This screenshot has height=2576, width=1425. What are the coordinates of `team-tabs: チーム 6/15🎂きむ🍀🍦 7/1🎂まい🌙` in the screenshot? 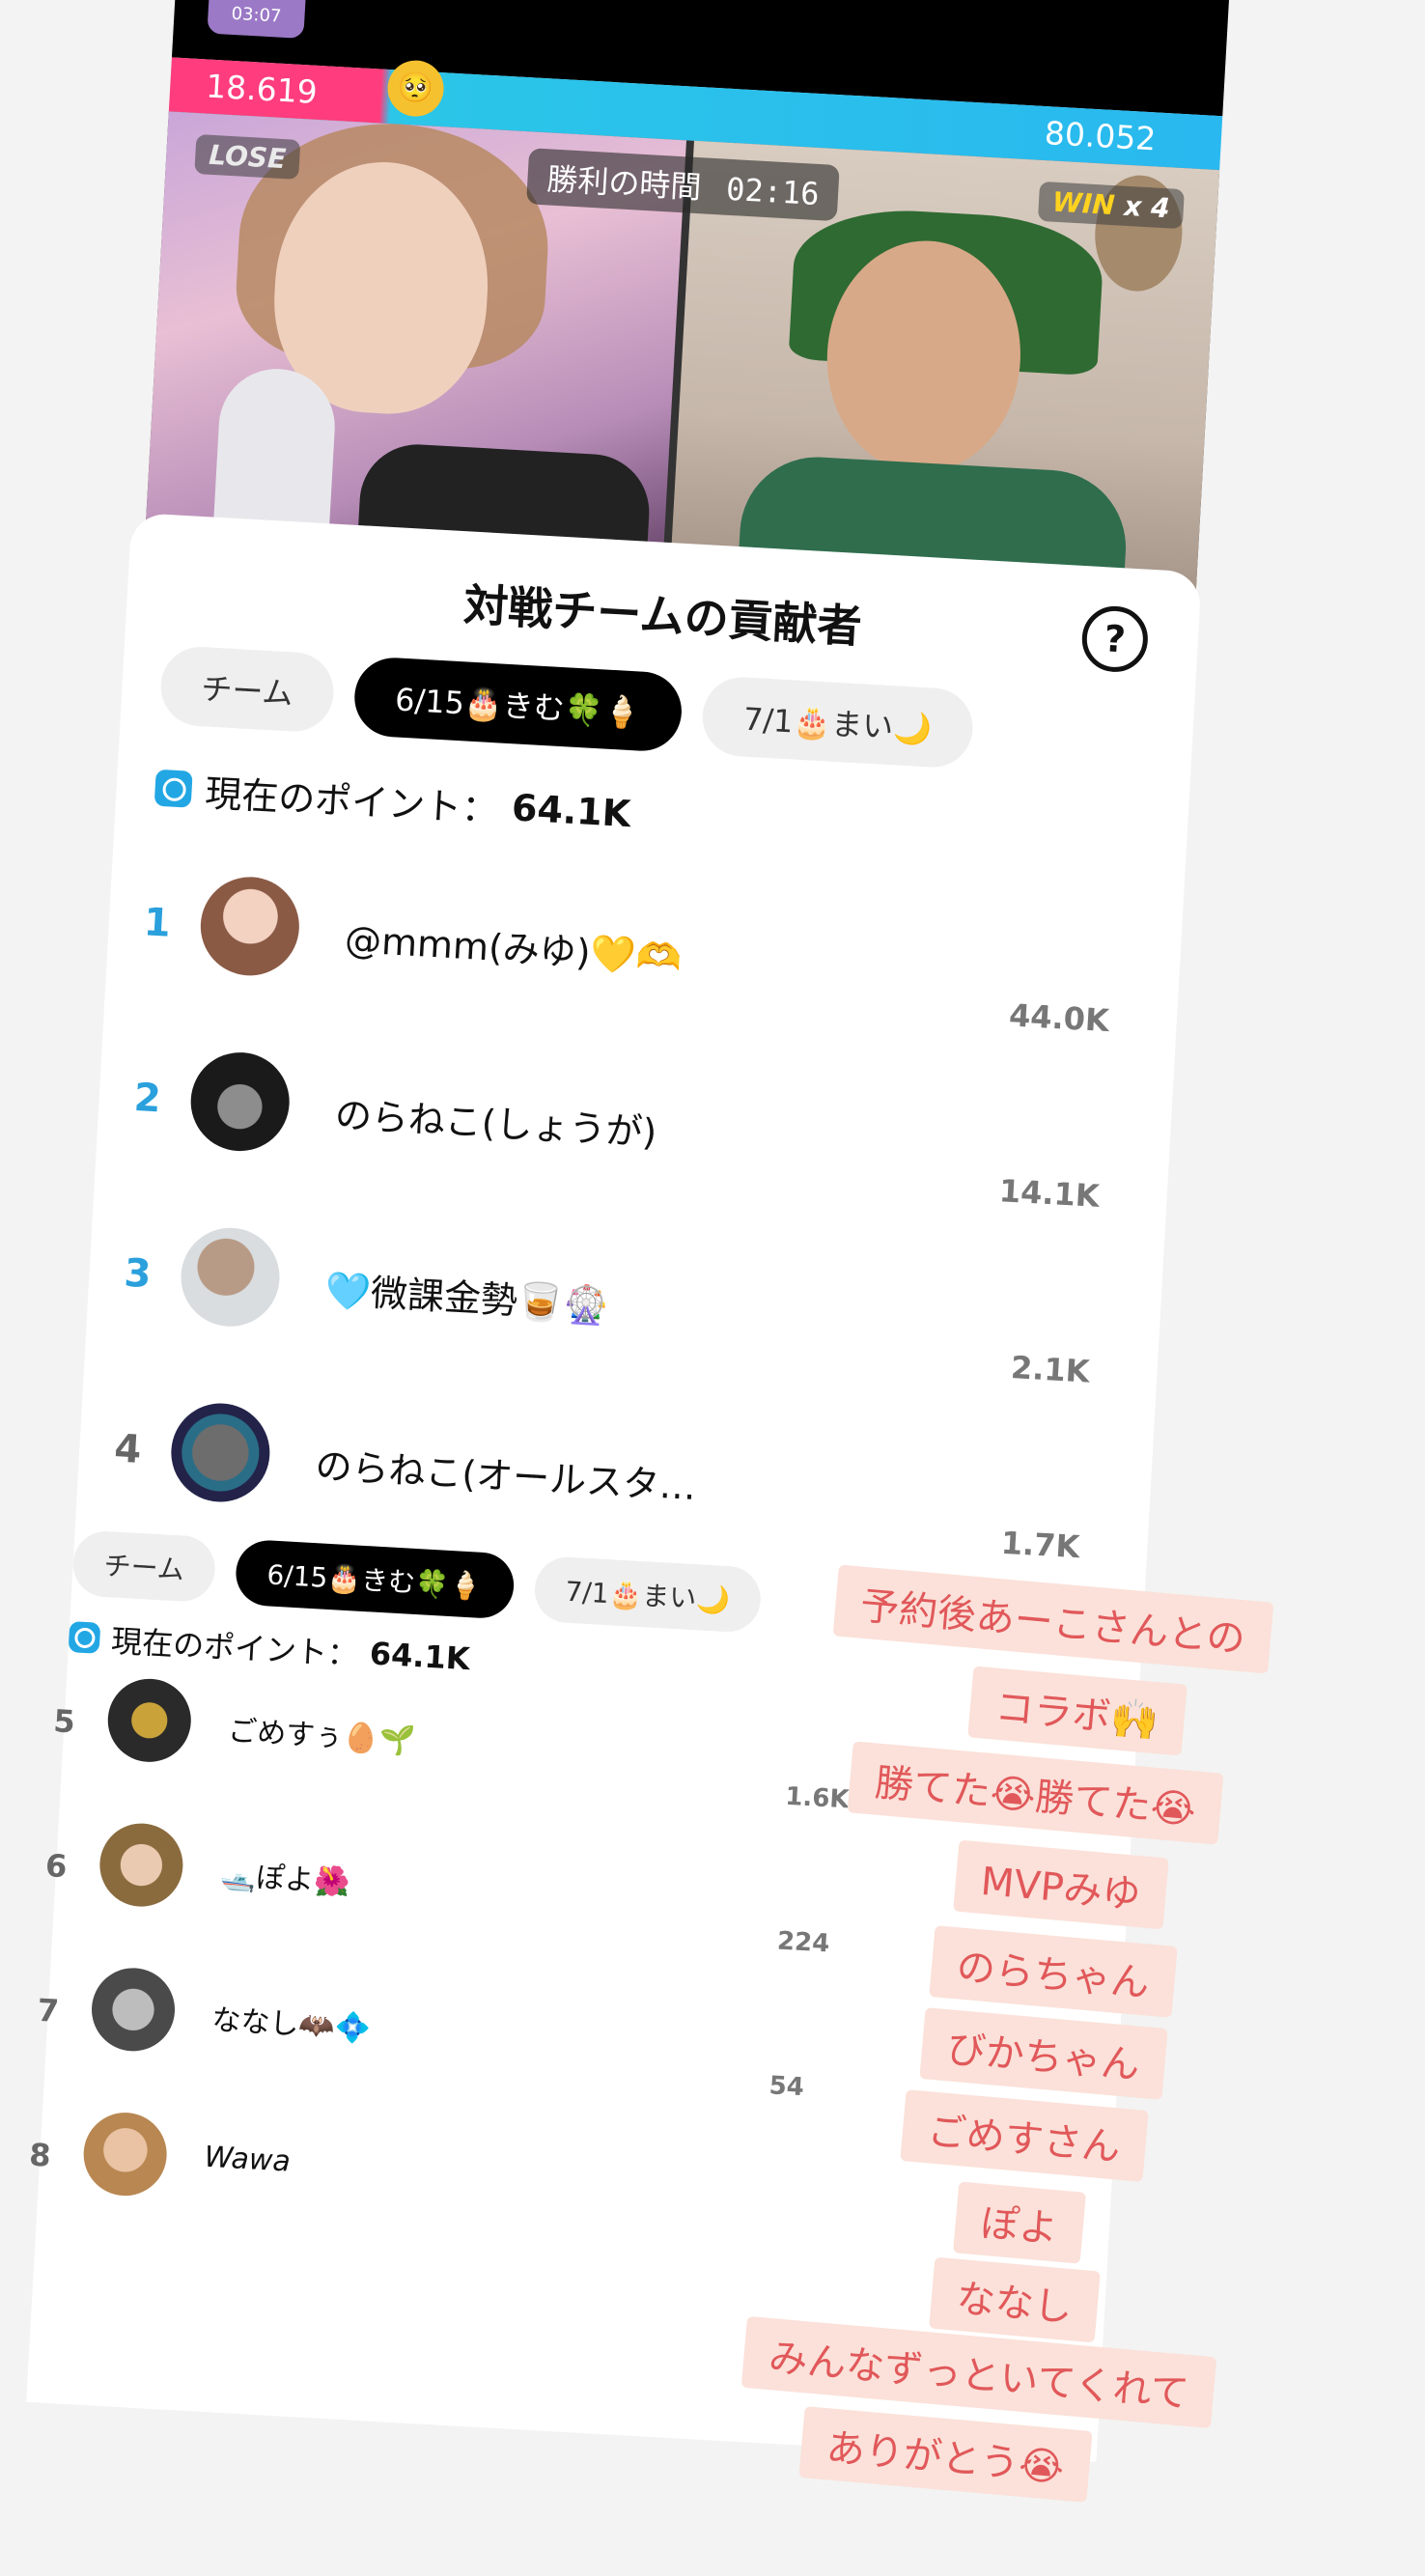 It's located at (566, 707).